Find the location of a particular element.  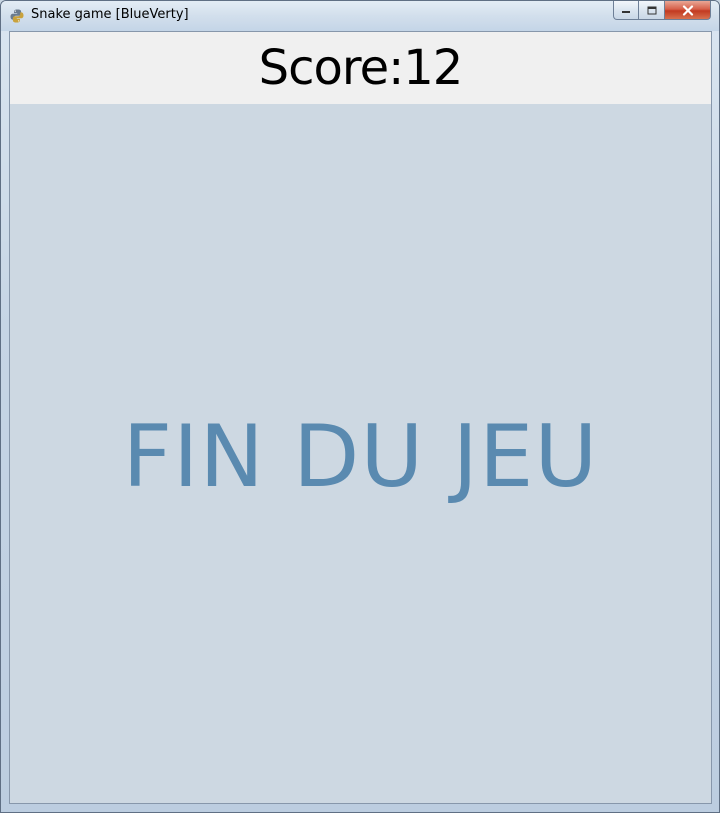

minimize-button is located at coordinates (626, 10).